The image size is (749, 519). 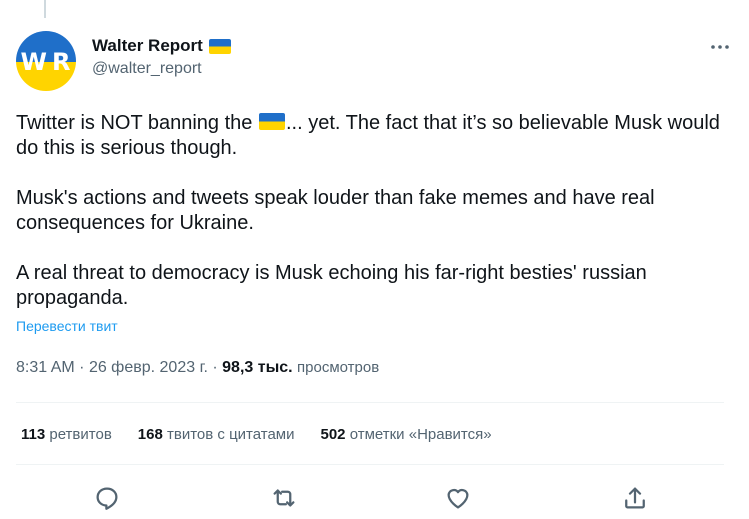 I want to click on display-name-row: Walter Report, so click(x=161, y=46).